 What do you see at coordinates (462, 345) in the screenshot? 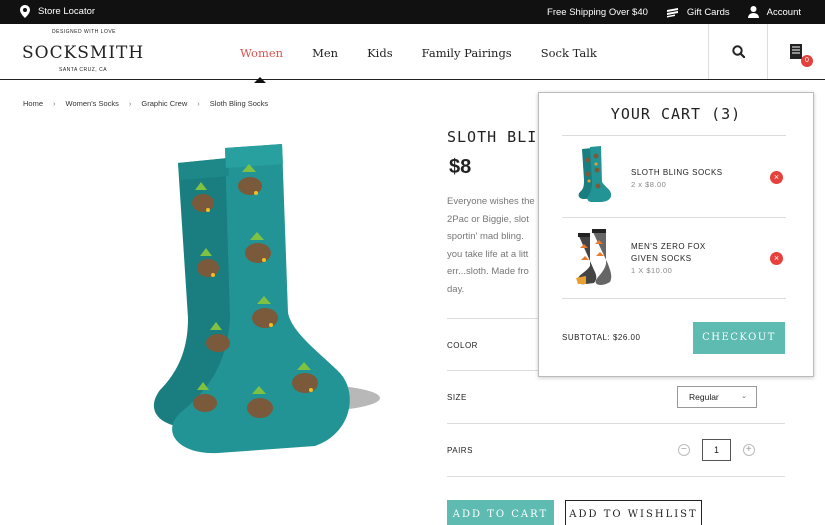
I see `color-label: COLOR` at bounding box center [462, 345].